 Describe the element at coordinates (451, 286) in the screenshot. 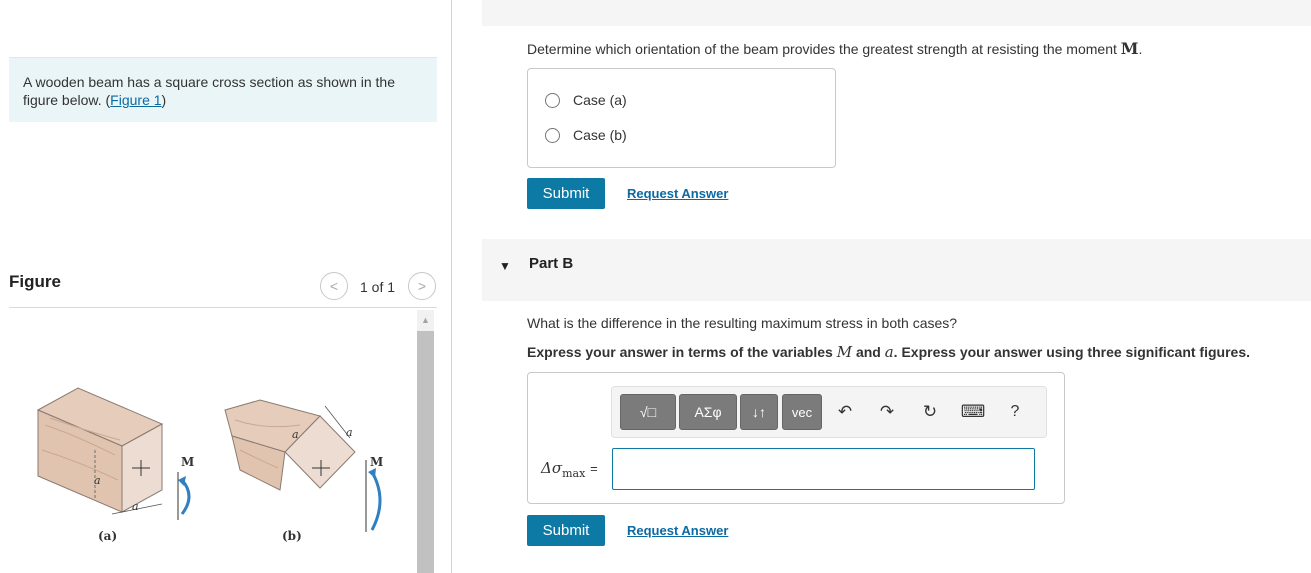

I see `panel-divider` at that location.